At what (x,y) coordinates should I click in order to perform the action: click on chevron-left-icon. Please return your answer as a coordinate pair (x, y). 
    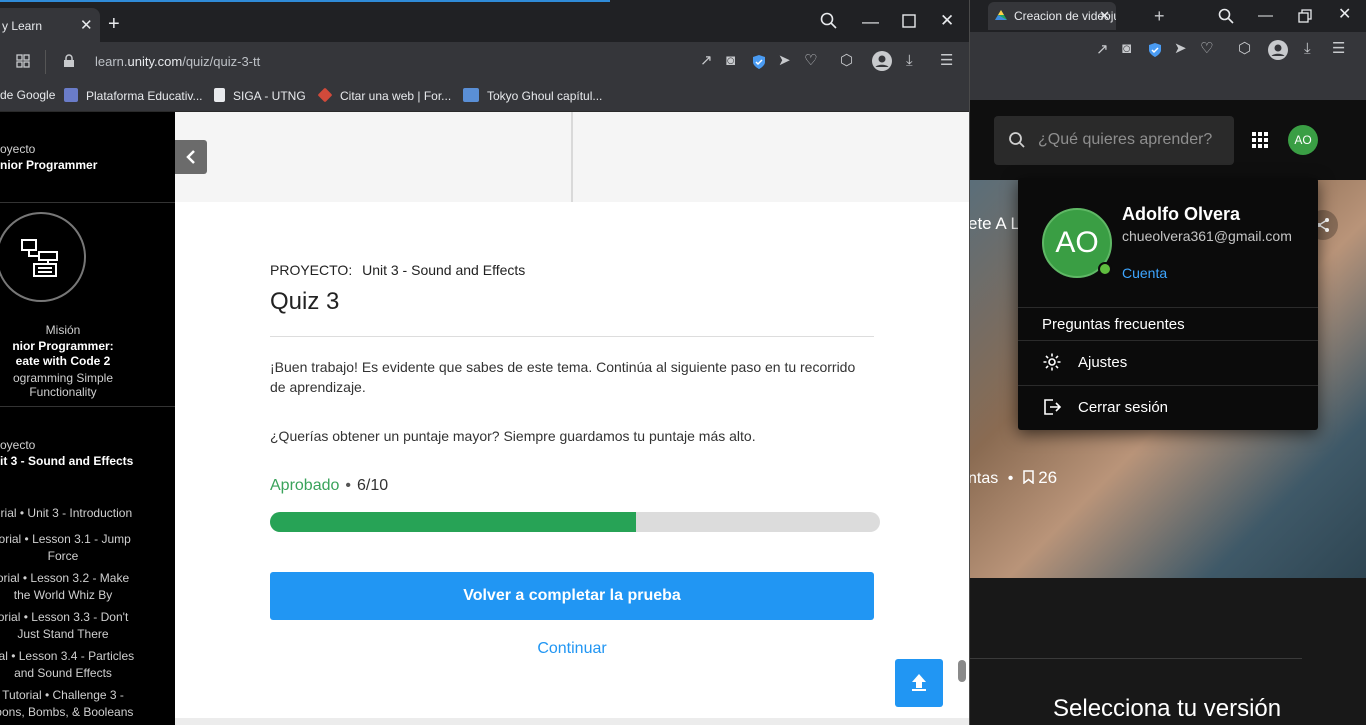
    Looking at the image, I should click on (190, 157).